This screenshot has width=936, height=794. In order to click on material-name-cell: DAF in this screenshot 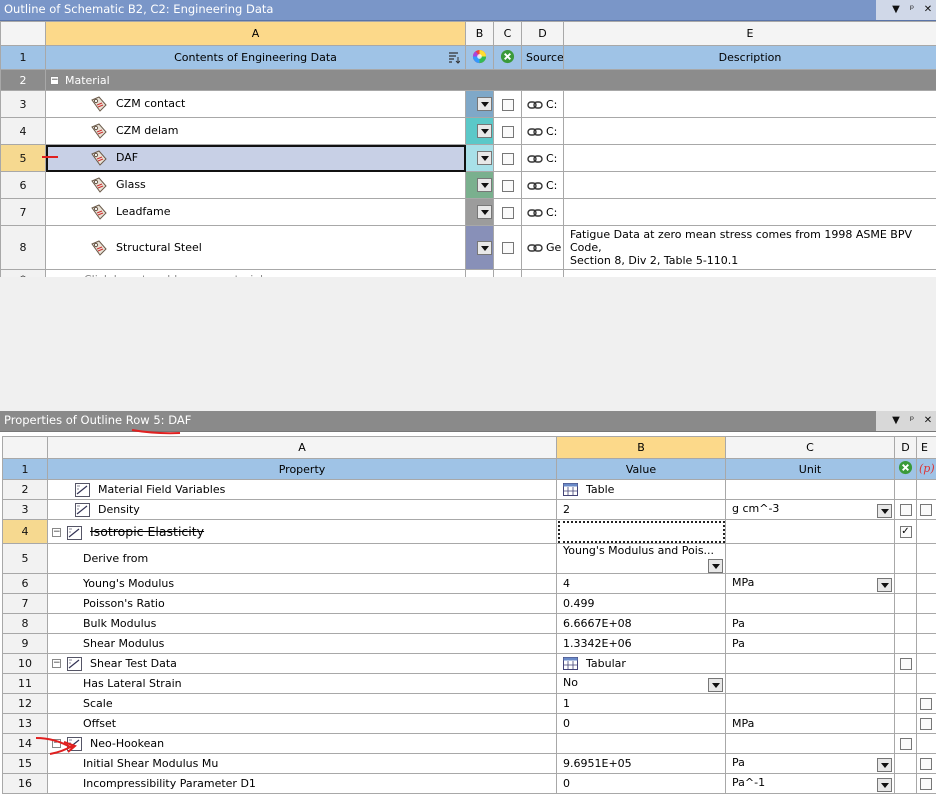, I will do `click(256, 158)`.